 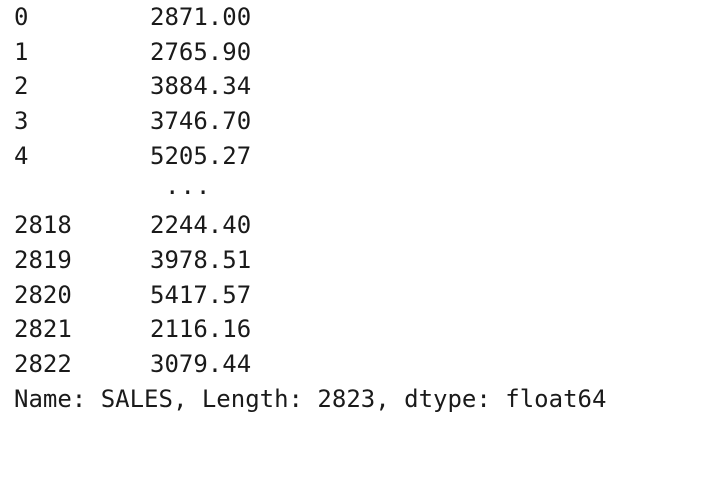 I want to click on row-value: 2765.90, so click(x=201, y=51).